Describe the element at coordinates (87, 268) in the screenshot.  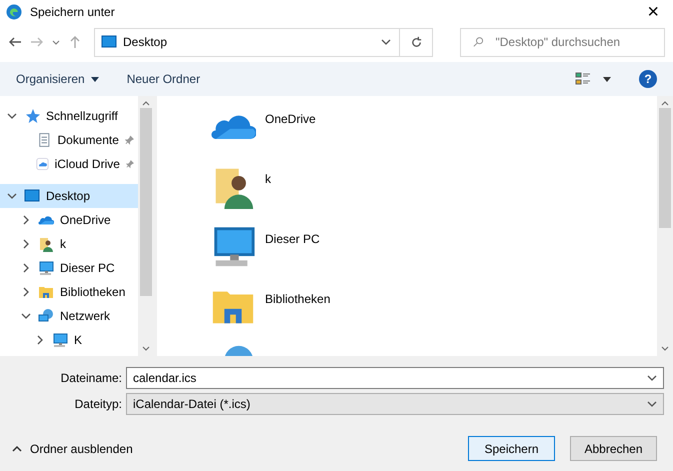
I see `tree-label: Dieser PC` at that location.